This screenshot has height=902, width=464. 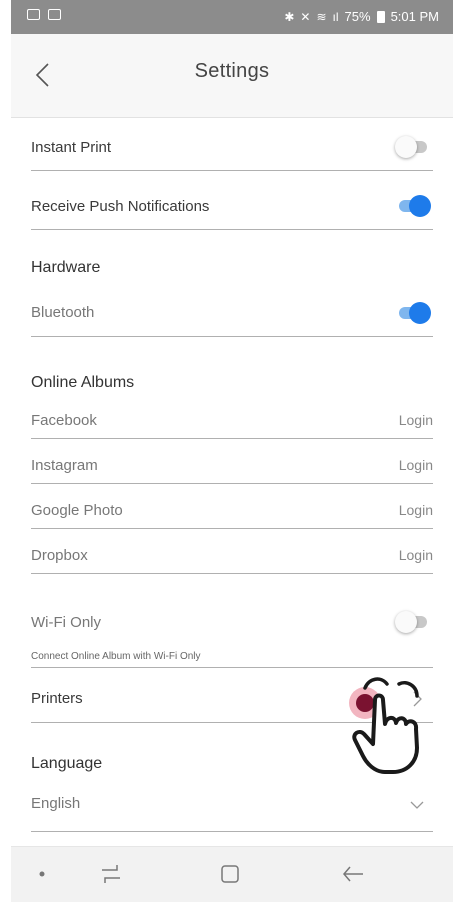 I want to click on signal-icon: ıl, so click(x=335, y=16).